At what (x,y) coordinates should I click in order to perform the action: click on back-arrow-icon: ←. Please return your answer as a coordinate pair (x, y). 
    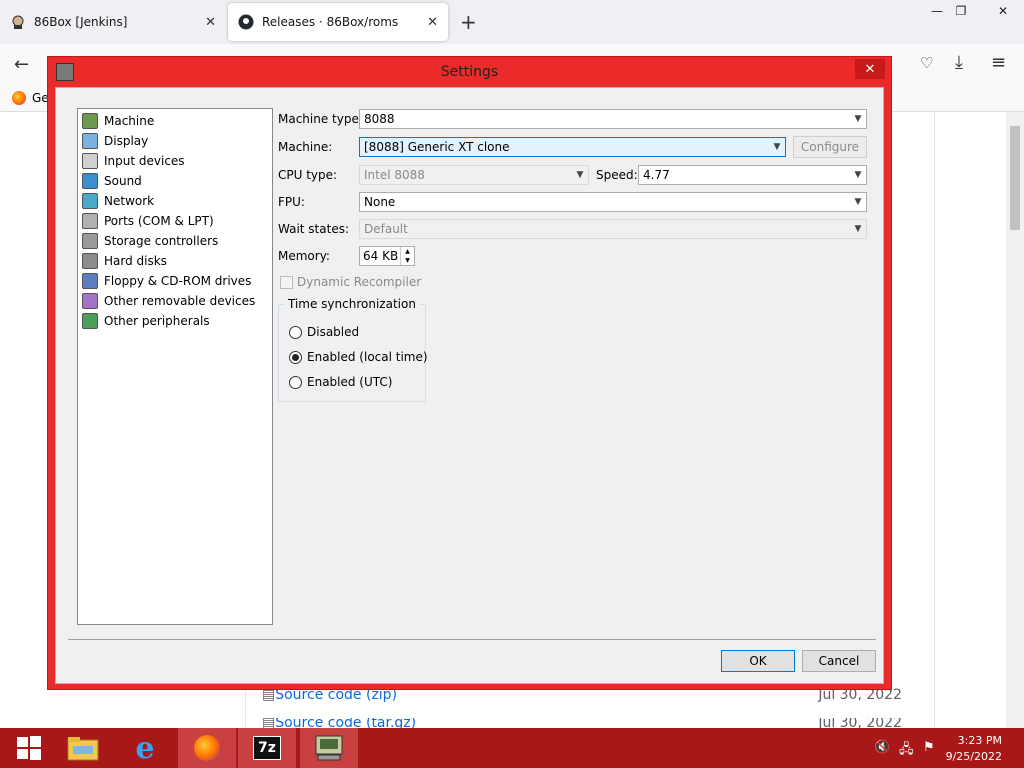
    Looking at the image, I should click on (21, 64).